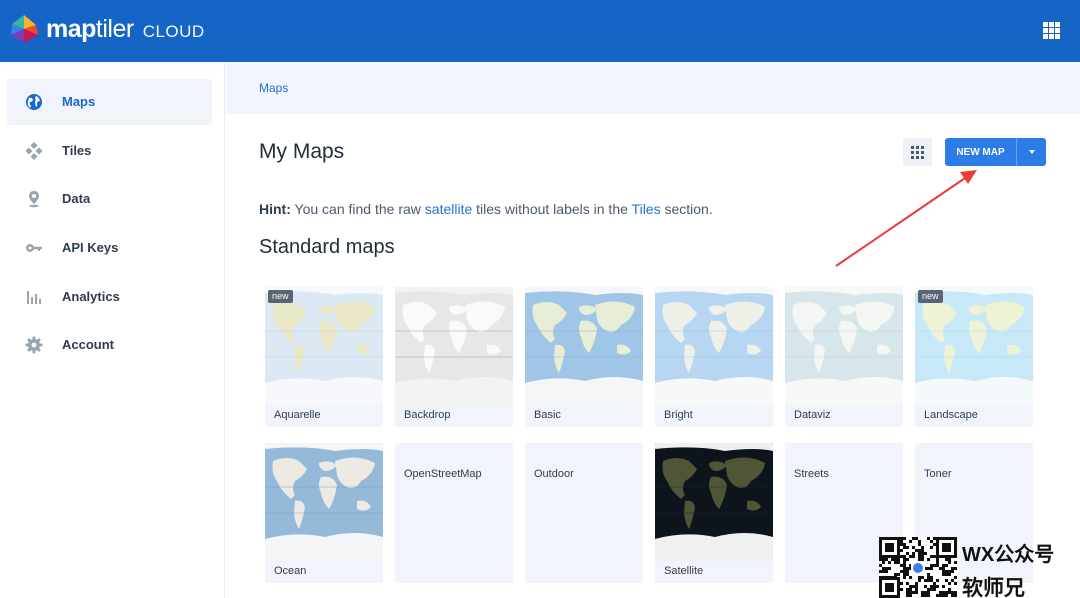 This screenshot has height=598, width=1080. What do you see at coordinates (90, 247) in the screenshot?
I see `sidebar-item-label: API Keys` at bounding box center [90, 247].